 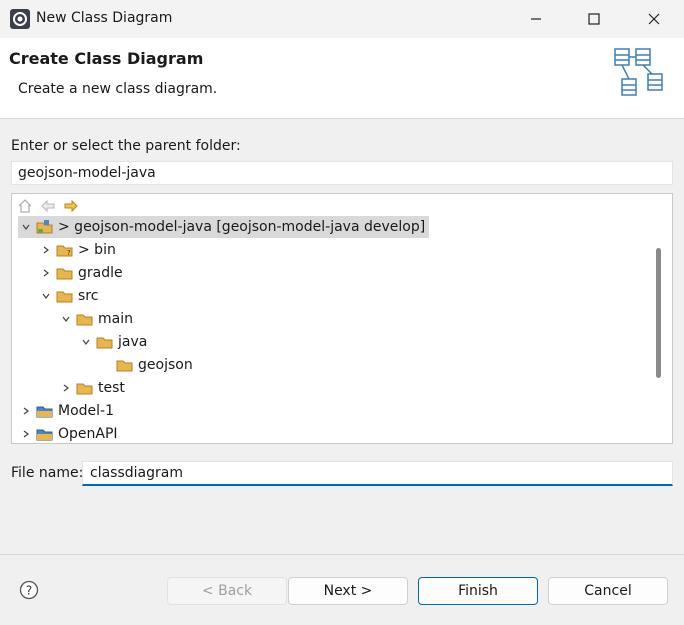 I want to click on parent-folder-label: Enter or select the parent folder:, so click(x=126, y=146).